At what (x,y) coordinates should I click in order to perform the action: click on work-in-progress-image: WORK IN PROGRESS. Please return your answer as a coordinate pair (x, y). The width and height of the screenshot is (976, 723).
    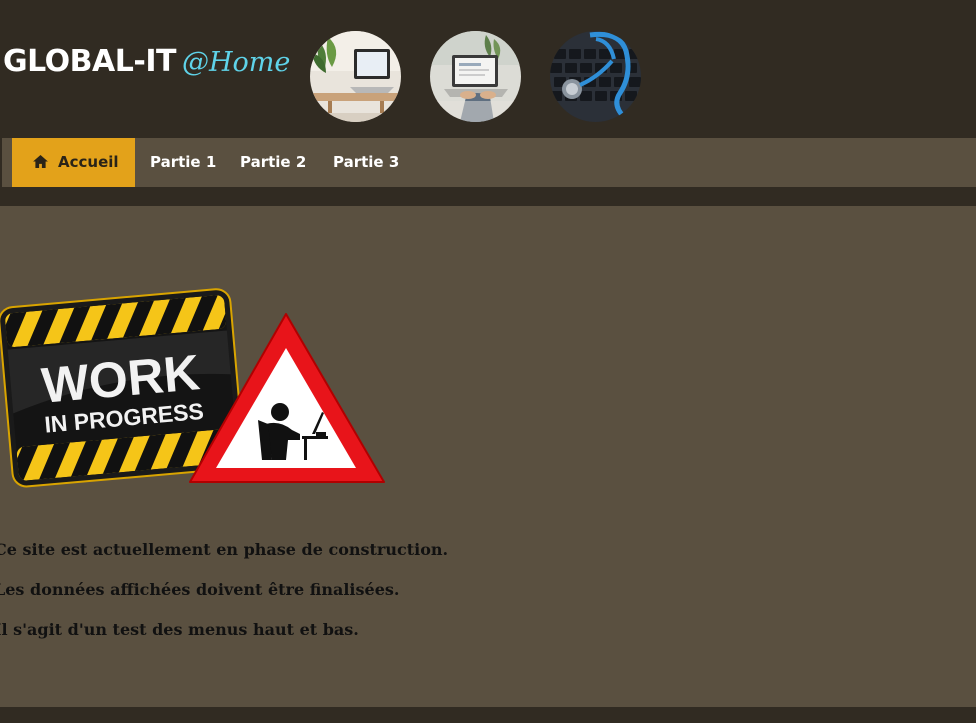
    Looking at the image, I should click on (195, 388).